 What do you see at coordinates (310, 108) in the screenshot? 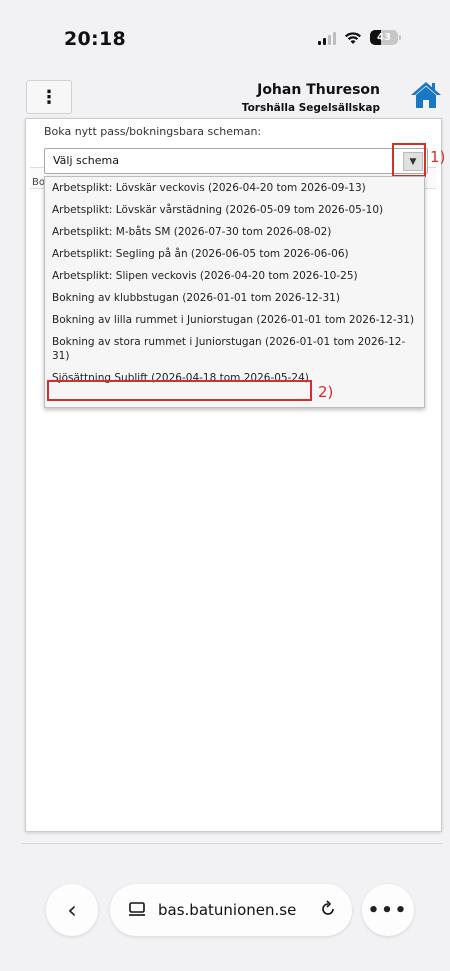
I see `organization-name: Torshälla Segelsällskap` at bounding box center [310, 108].